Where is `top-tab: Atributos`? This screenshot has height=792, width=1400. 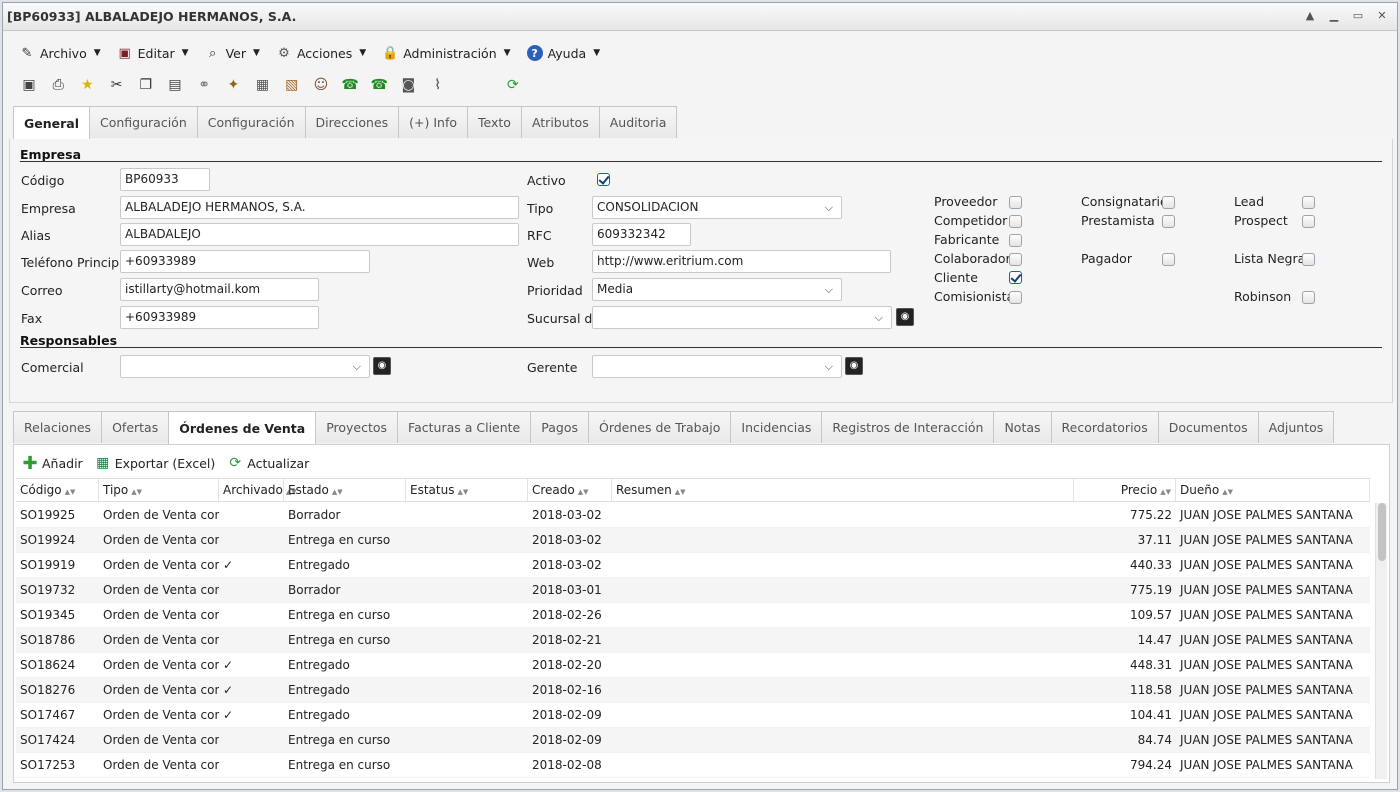 top-tab: Atributos is located at coordinates (560, 122).